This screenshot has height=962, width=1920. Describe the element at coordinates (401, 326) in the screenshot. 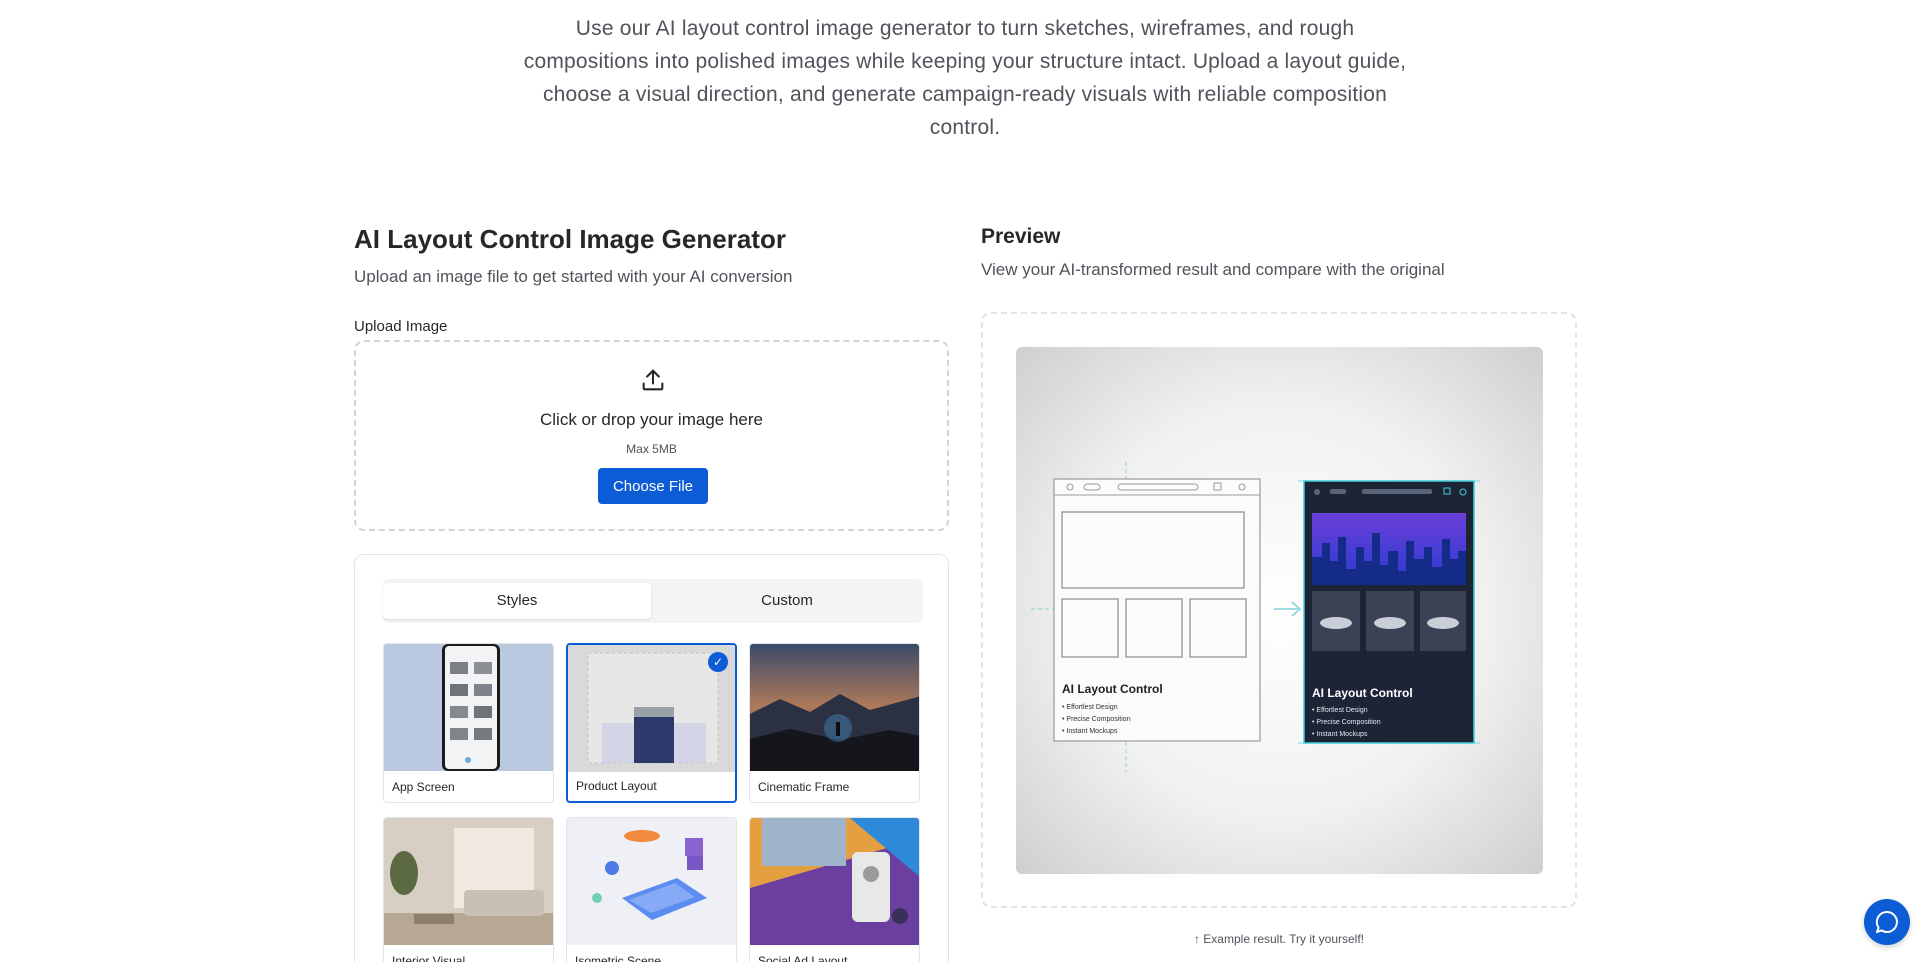

I see `upload-image-label: Upload Image` at that location.